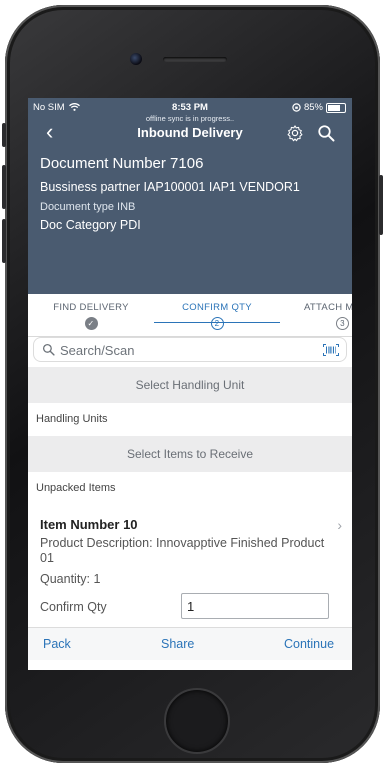  What do you see at coordinates (296, 107) in the screenshot?
I see `orientation-lock-icon` at bounding box center [296, 107].